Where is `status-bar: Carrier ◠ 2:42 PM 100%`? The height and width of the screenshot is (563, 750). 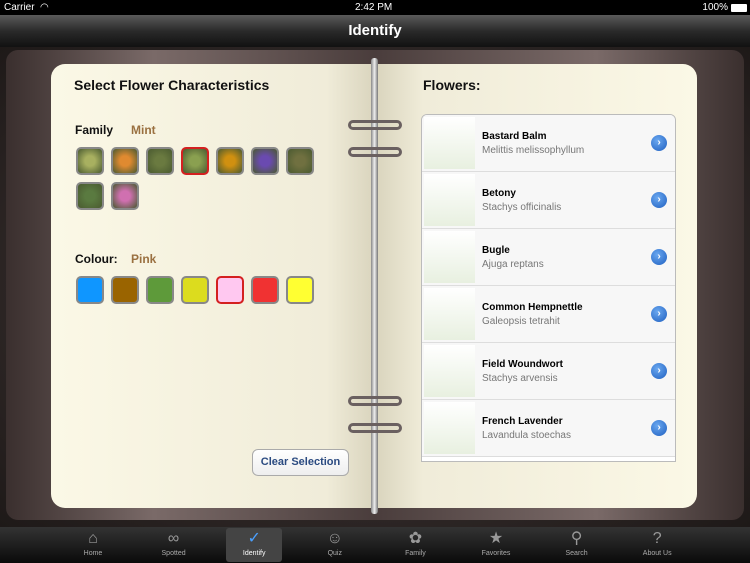 status-bar: Carrier ◠ 2:42 PM 100% is located at coordinates (375, 7).